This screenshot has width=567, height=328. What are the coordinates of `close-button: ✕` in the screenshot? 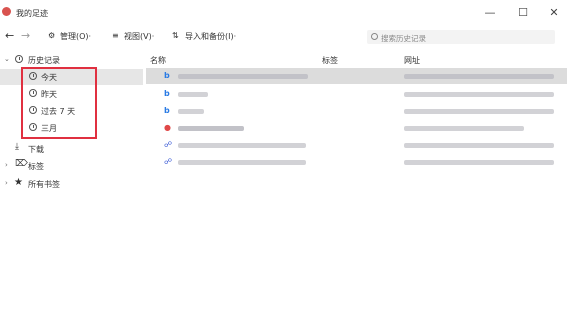 It's located at (554, 13).